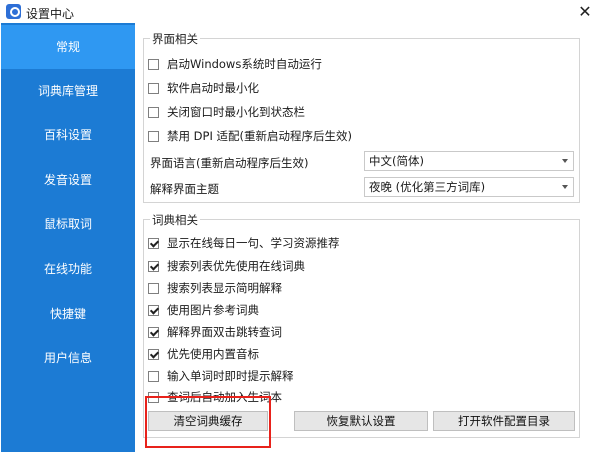  What do you see at coordinates (236, 112) in the screenshot?
I see `option-label: 关闭窗口时最小化到状态栏` at bounding box center [236, 112].